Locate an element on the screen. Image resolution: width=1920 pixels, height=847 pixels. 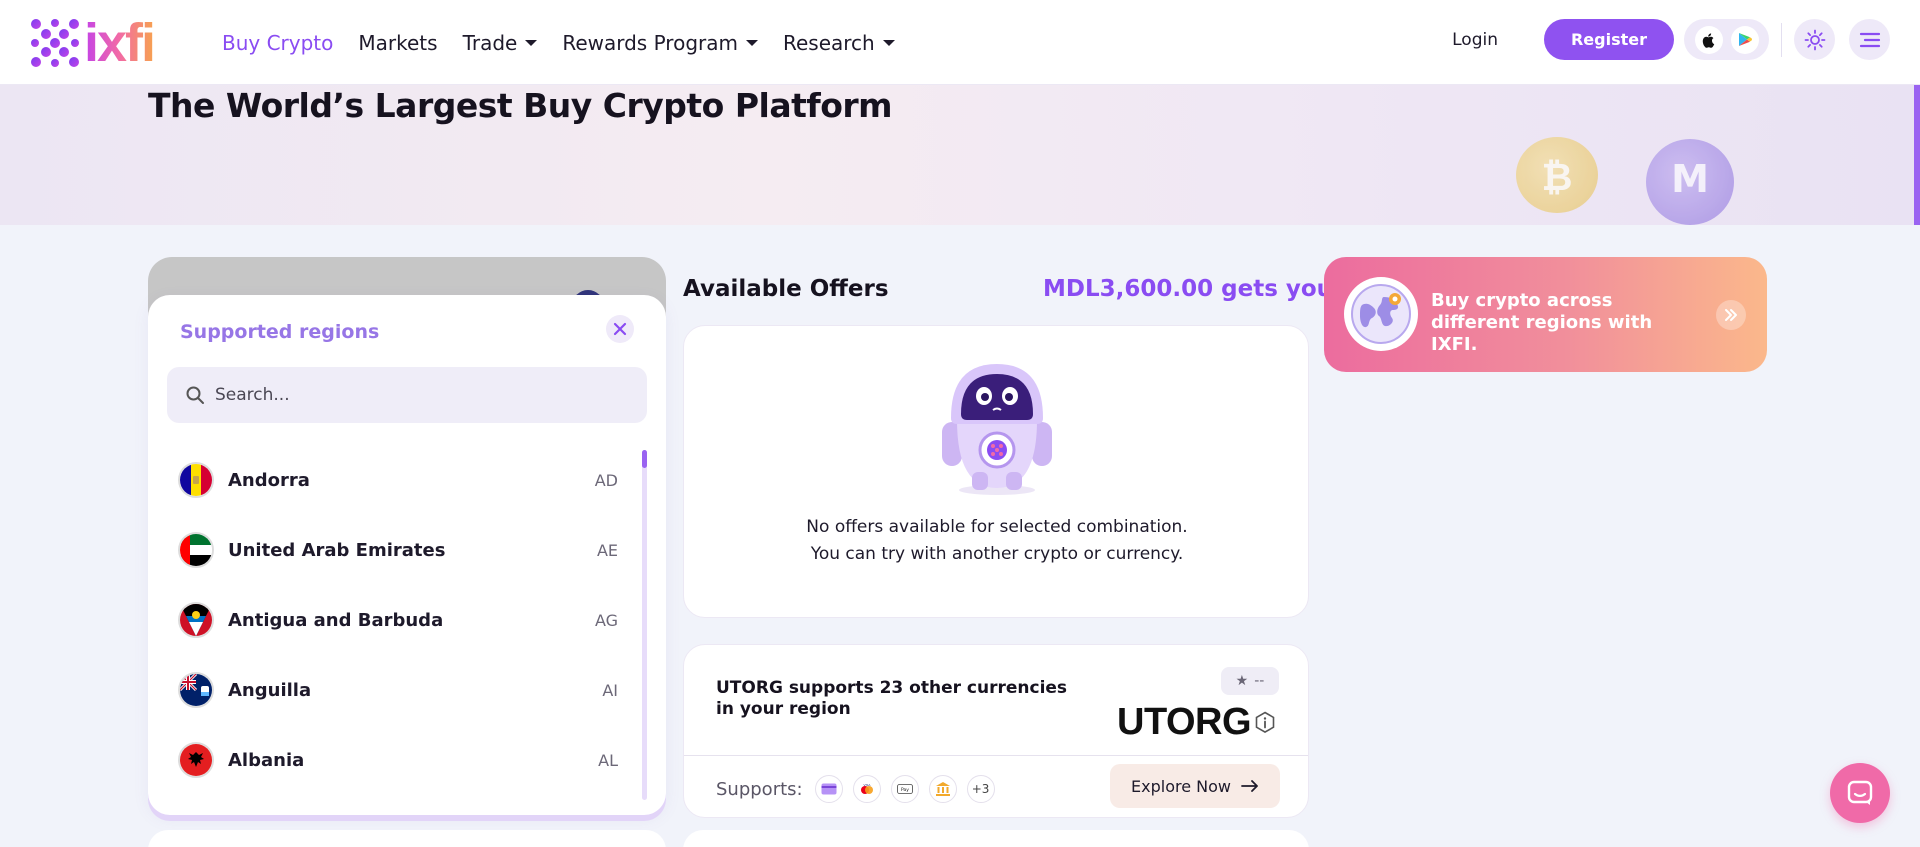
chat-support-button is located at coordinates (1860, 793).